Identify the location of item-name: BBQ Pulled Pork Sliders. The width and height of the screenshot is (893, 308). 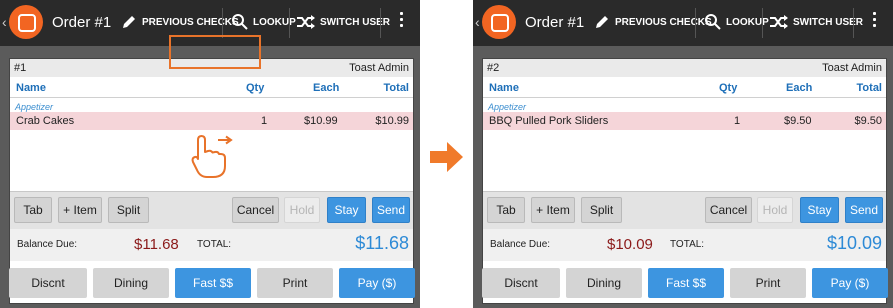
(549, 121).